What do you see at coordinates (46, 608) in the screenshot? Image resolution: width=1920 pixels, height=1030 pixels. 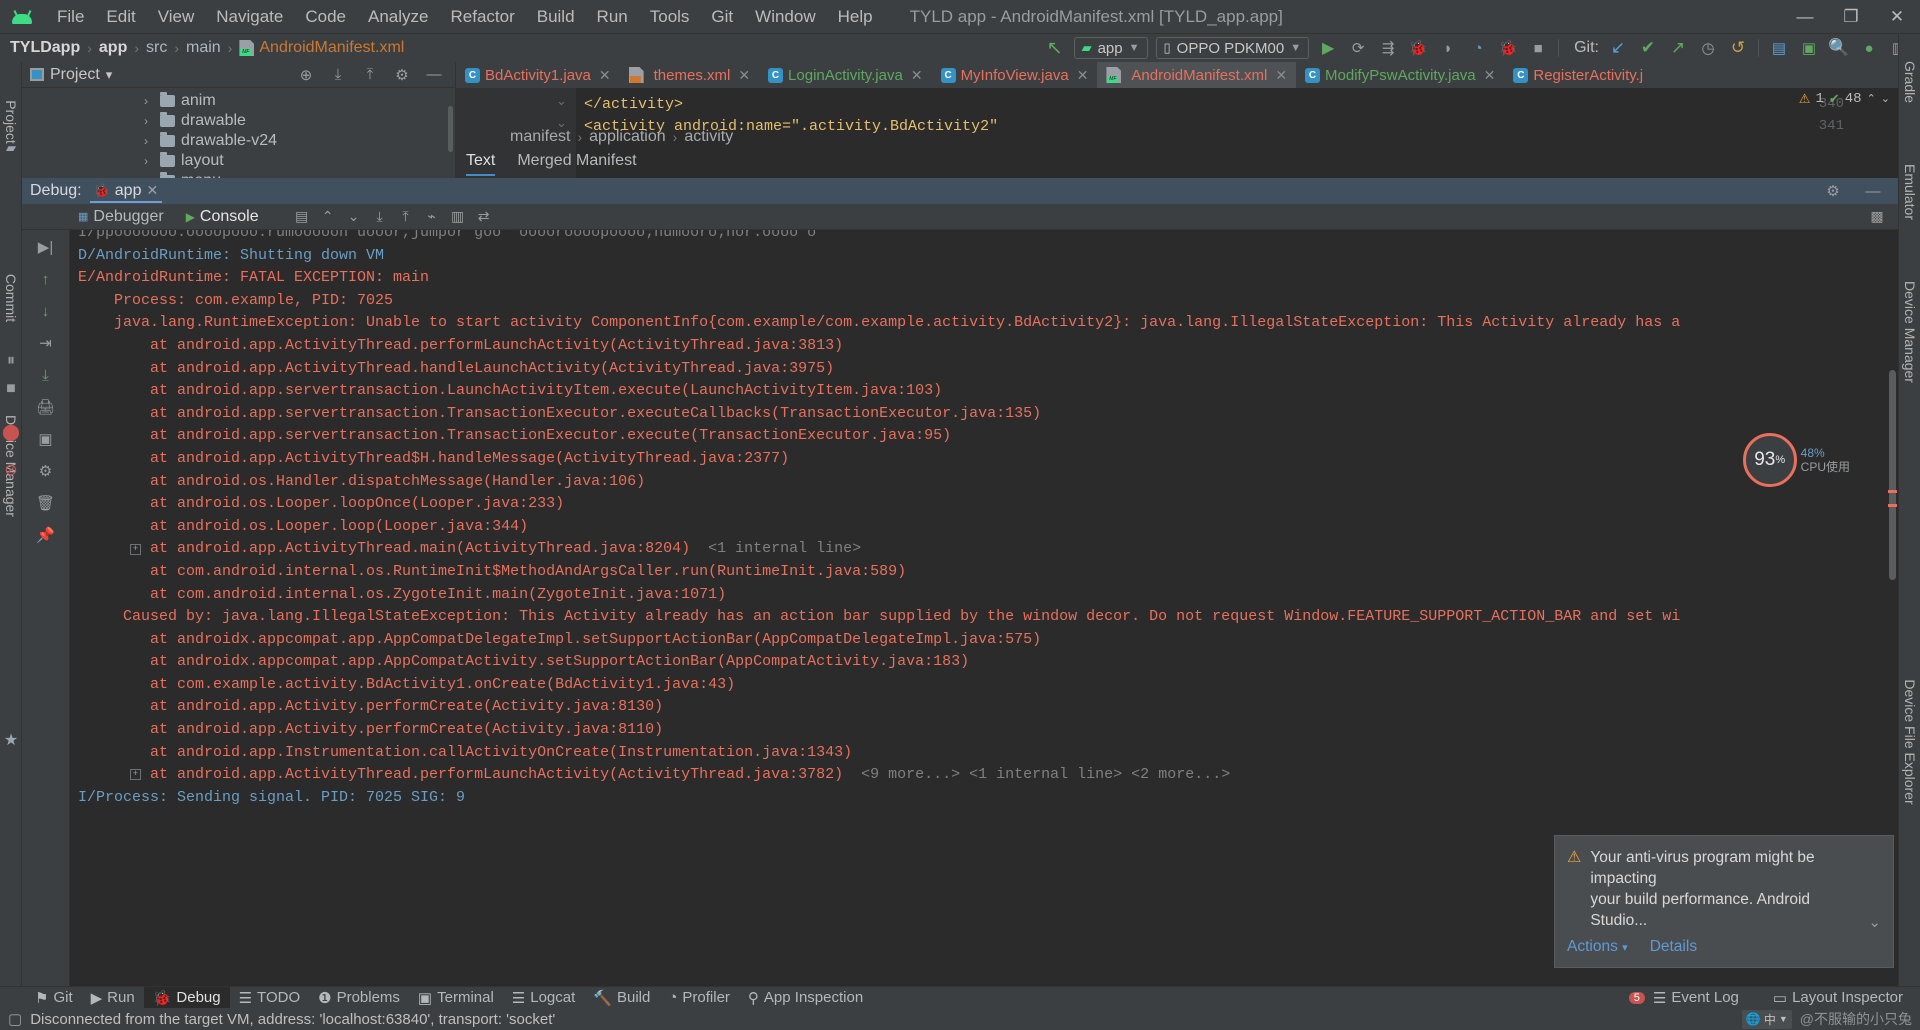 I see `debug-side-toolbar: ▶| ↑ ↓ ⇥ ⤓ 🖨 ▣ ⚙ 🗑 📌` at bounding box center [46, 608].